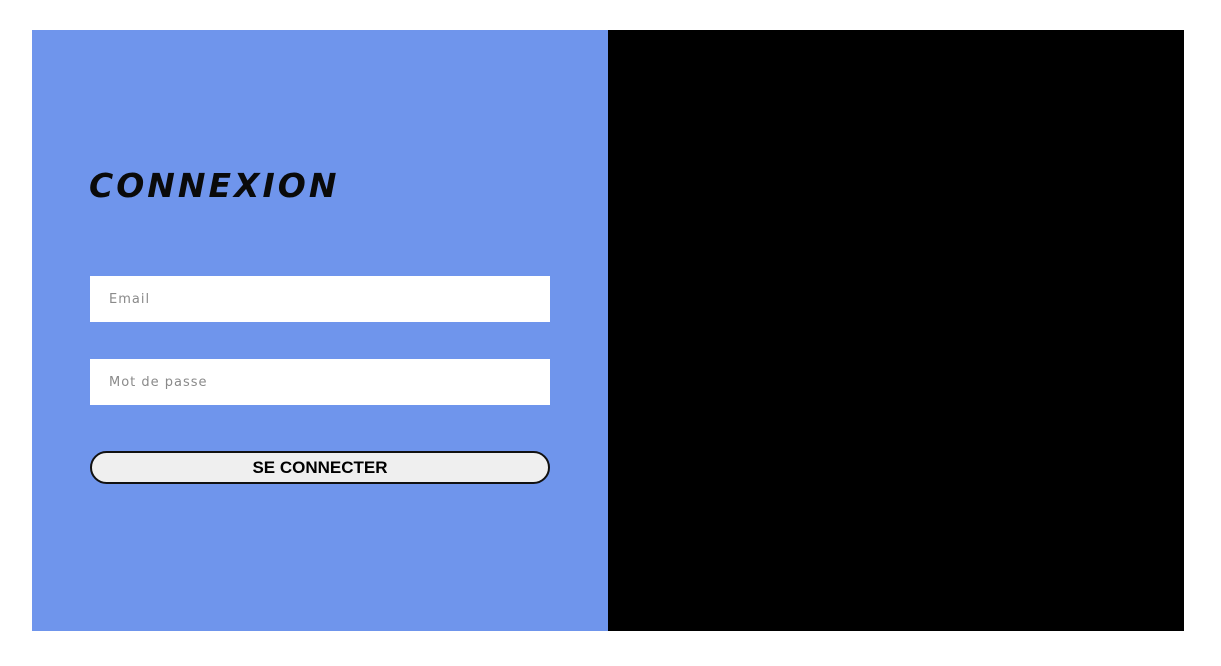  I want to click on login-button: SE CONNECTER, so click(320, 467).